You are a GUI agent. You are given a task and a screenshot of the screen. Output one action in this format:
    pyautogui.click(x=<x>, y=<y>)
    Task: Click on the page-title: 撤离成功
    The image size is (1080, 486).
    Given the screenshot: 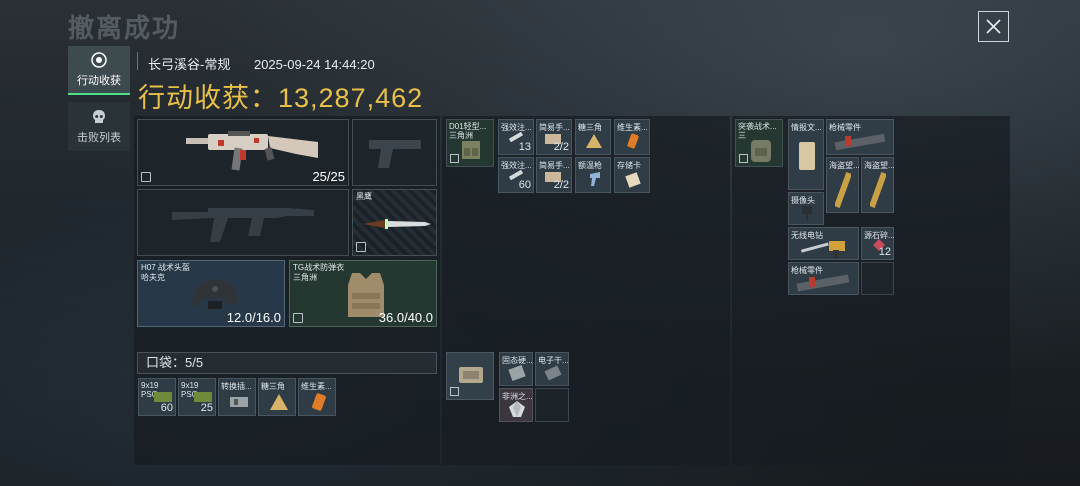 What is the action you would take?
    pyautogui.click(x=124, y=28)
    